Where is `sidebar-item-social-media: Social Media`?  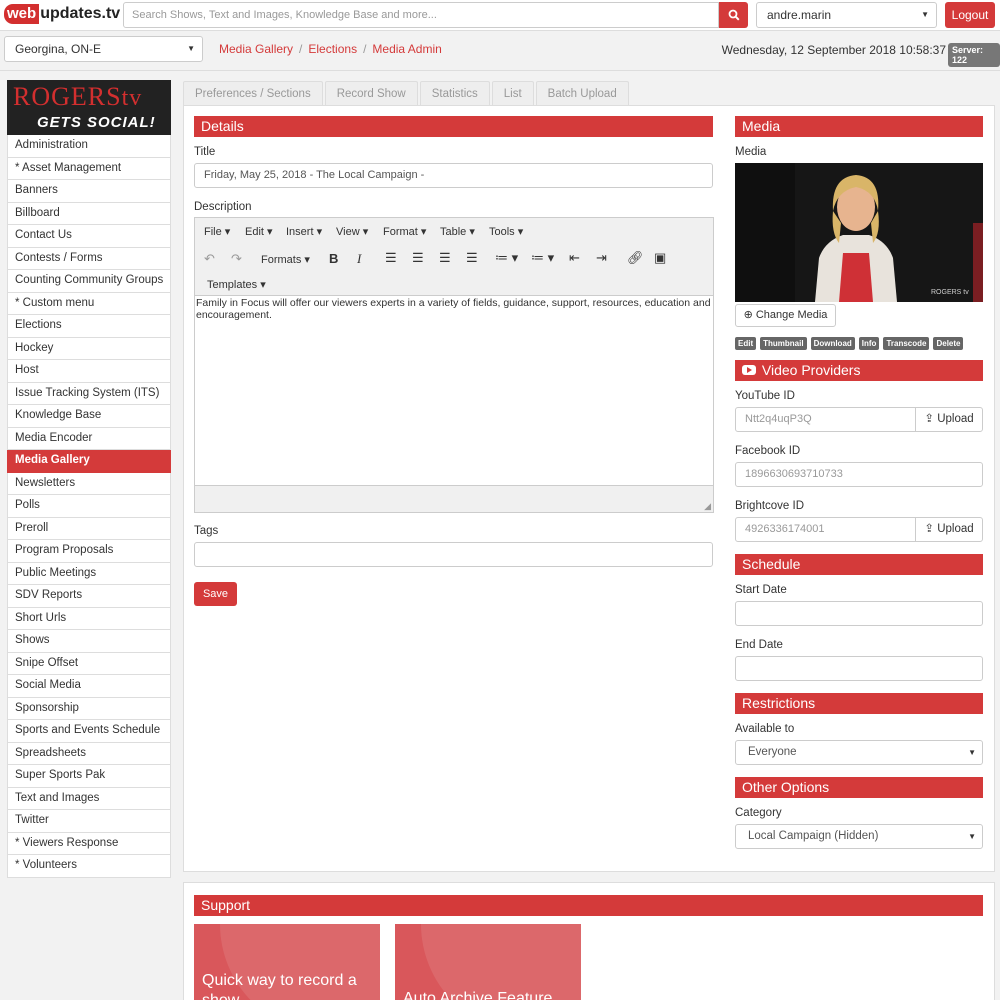 sidebar-item-social-media: Social Media is located at coordinates (89, 686).